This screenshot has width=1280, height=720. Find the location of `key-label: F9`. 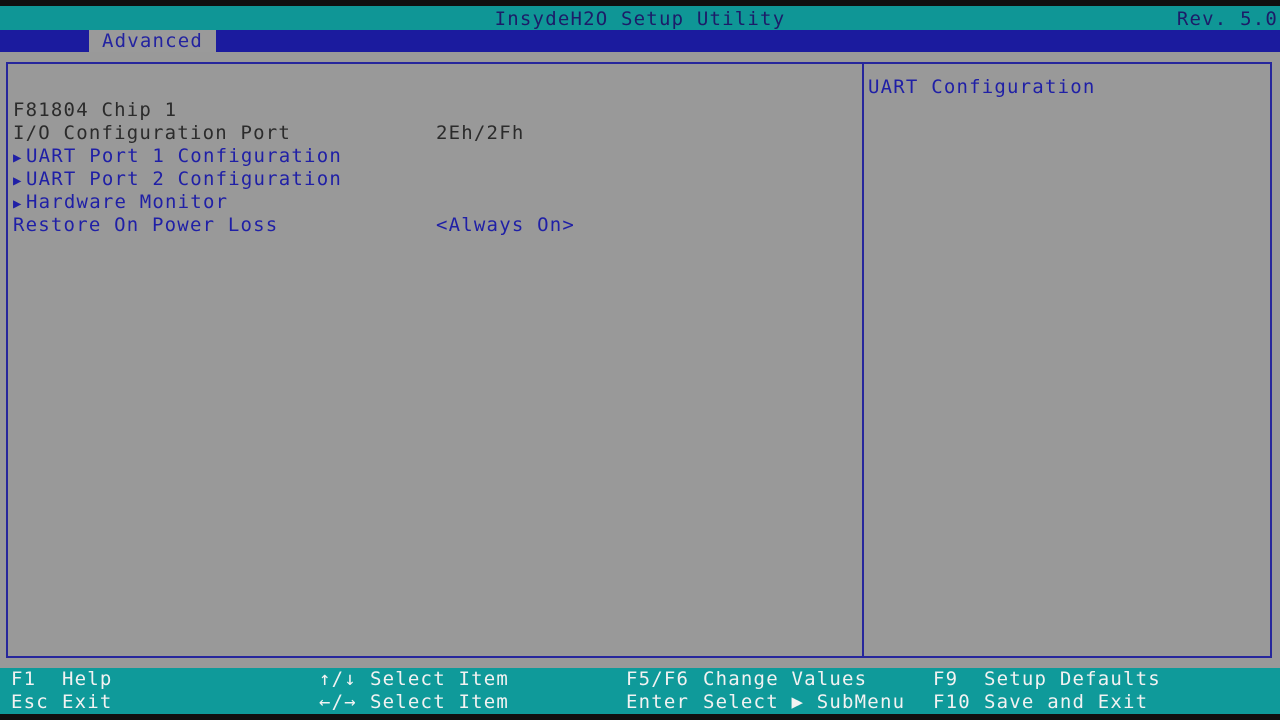

key-label: F9 is located at coordinates (946, 679).